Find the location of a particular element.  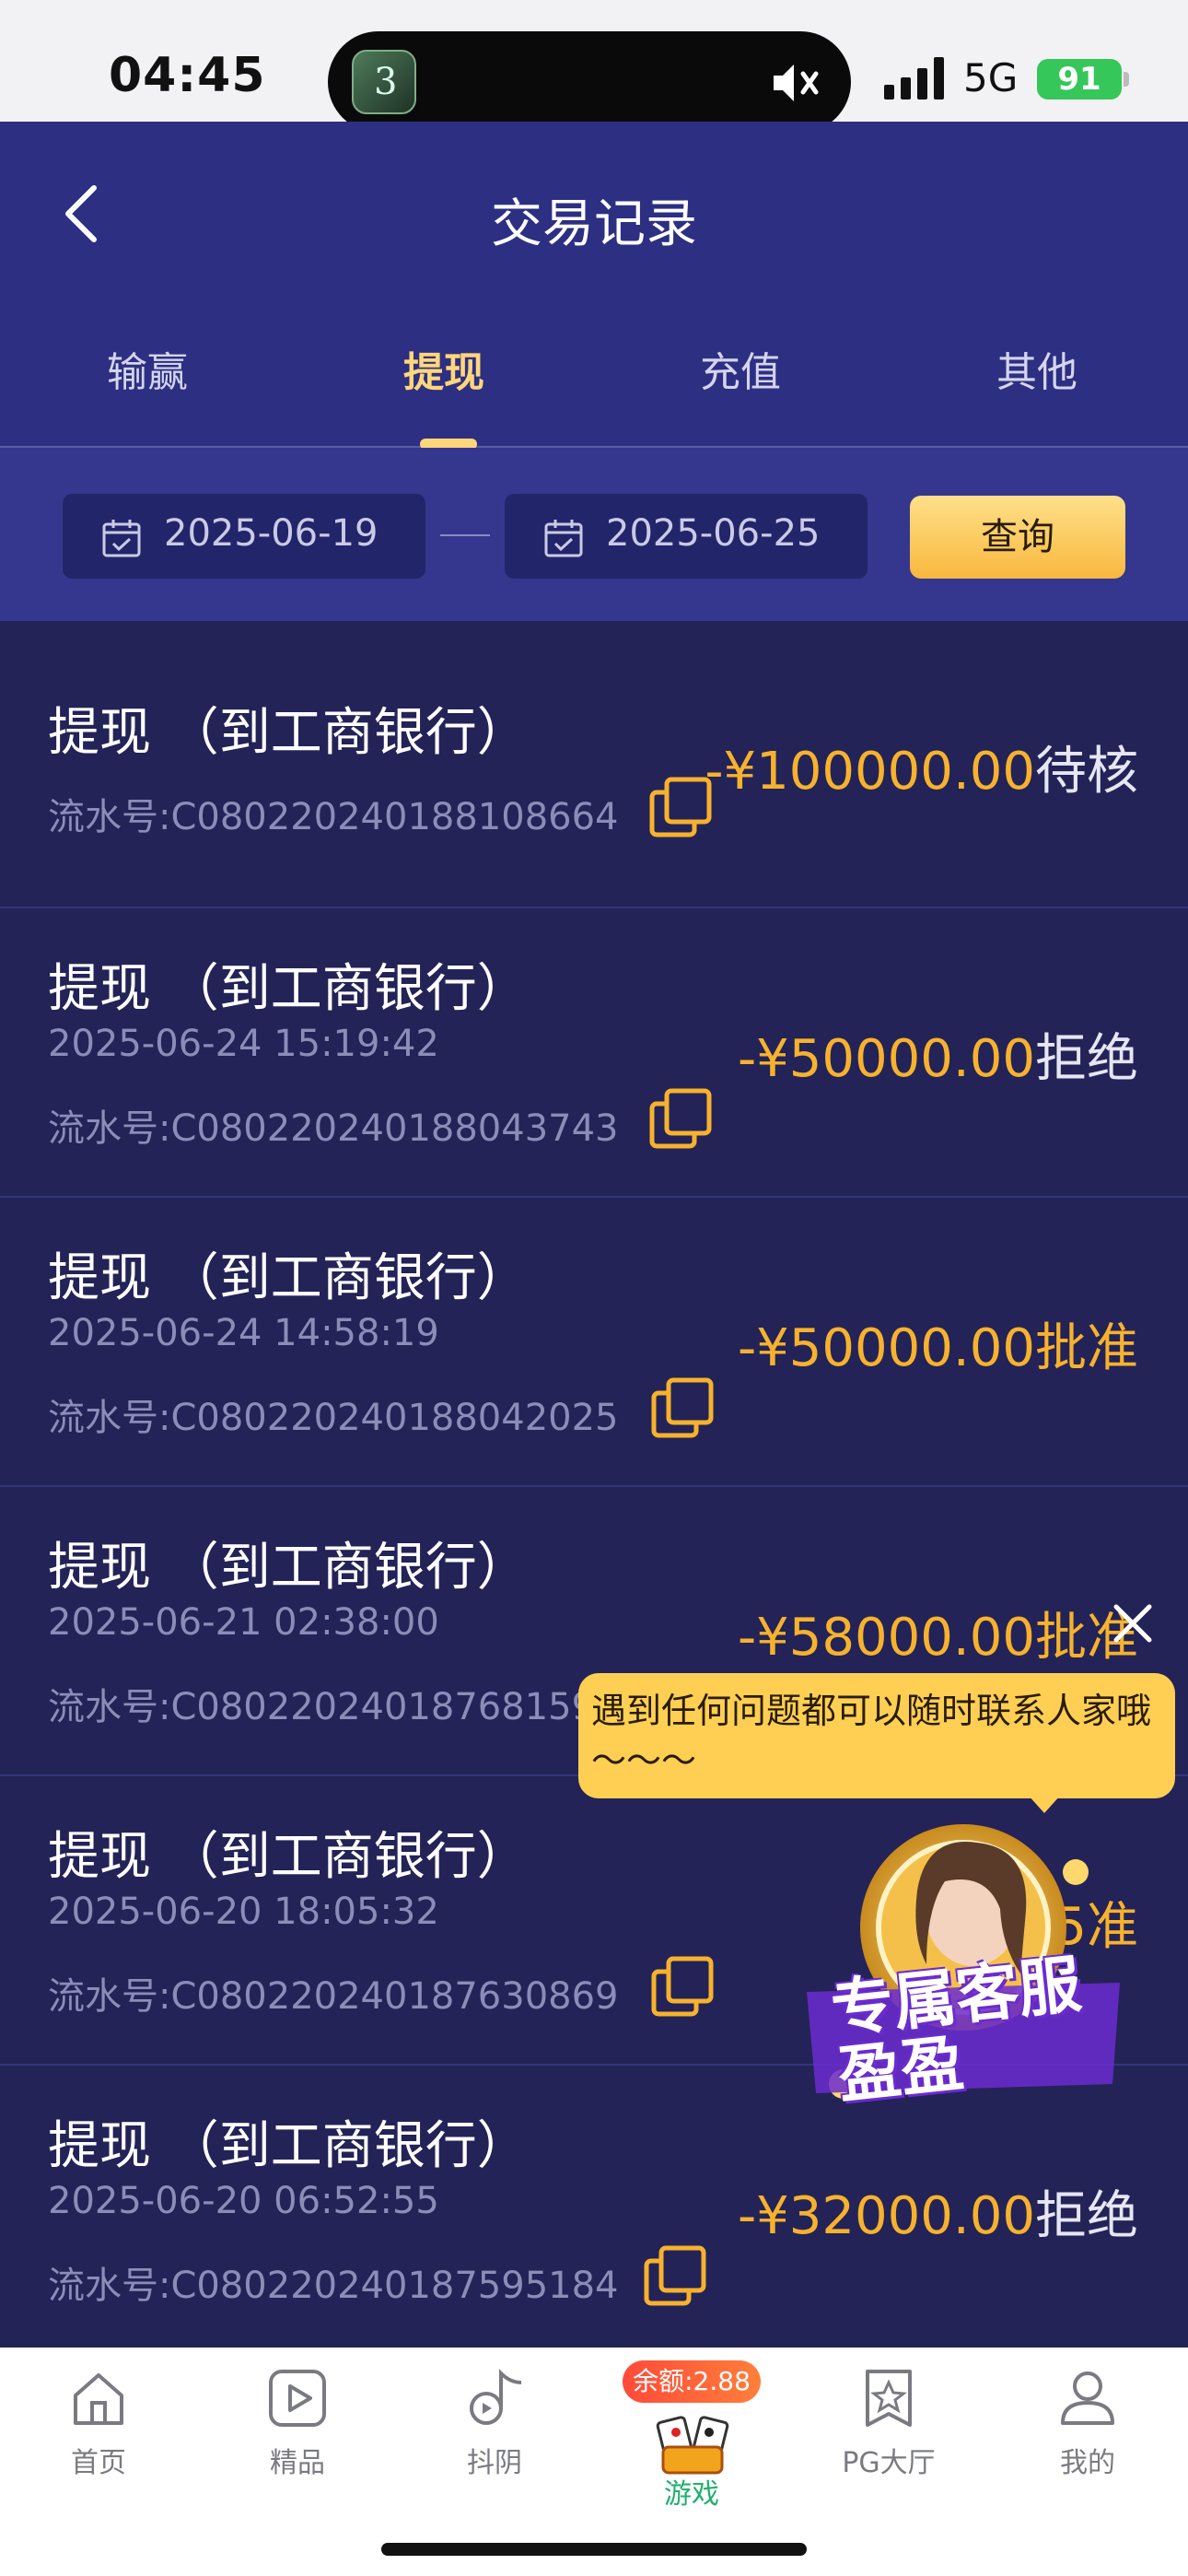

transaction-time: 2025-06-20 06:52:55 is located at coordinates (243, 2201).